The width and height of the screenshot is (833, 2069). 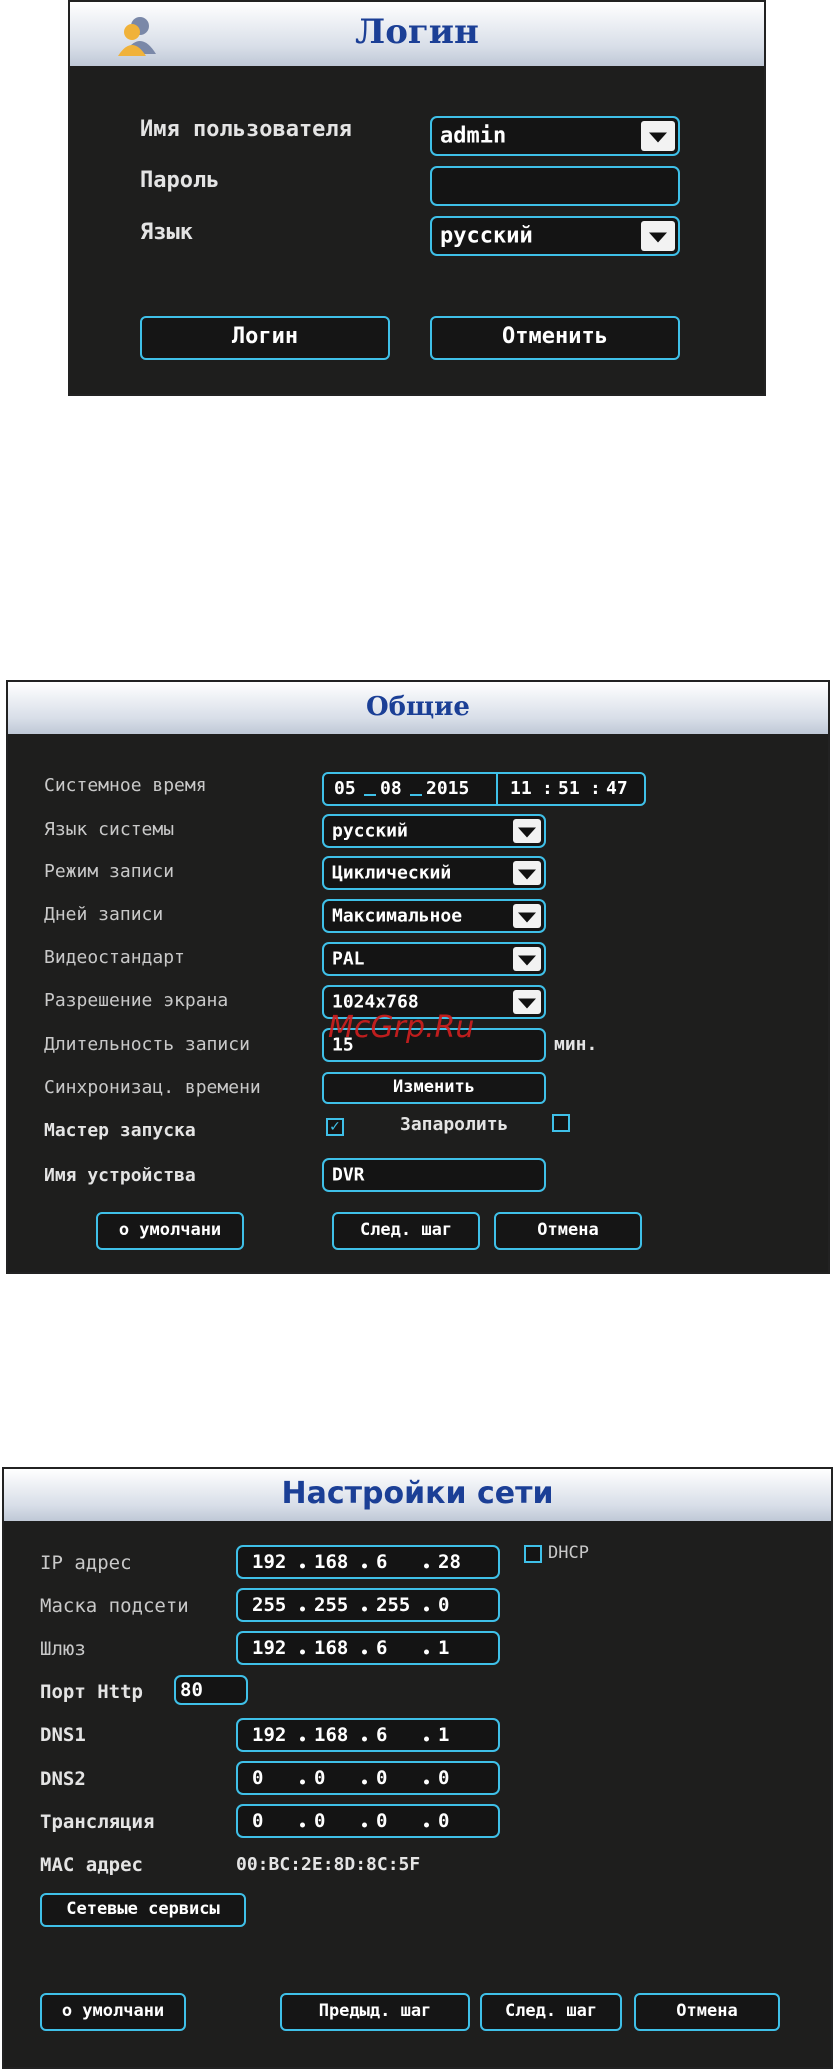 What do you see at coordinates (473, 136) in the screenshot?
I see `username-value: admin` at bounding box center [473, 136].